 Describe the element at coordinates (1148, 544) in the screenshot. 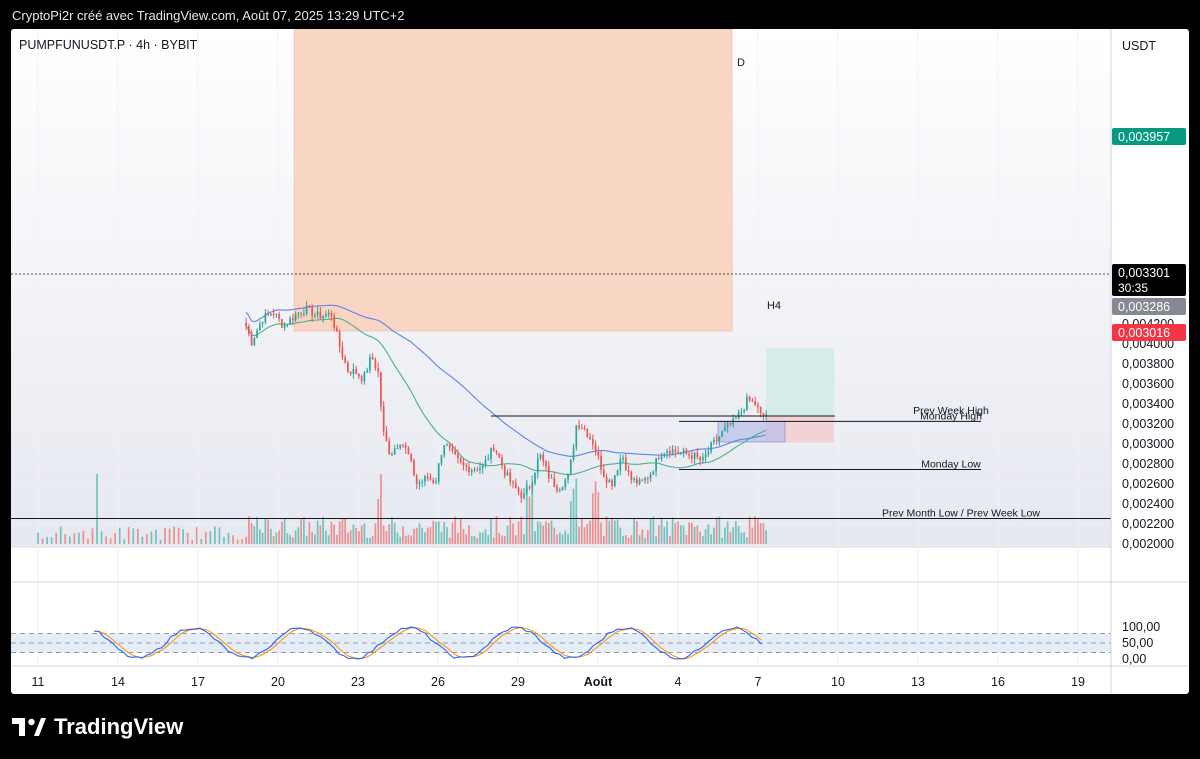

I see `price-tick-label: 0,002000` at that location.